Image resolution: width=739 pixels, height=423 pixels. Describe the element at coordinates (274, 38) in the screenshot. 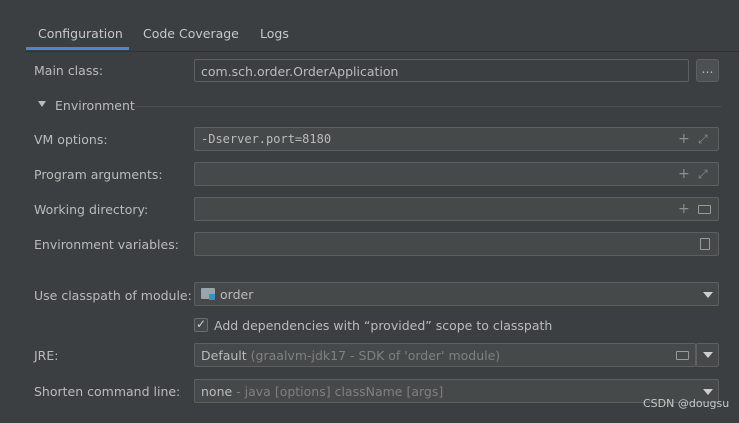

I see `tab-logs: Logs` at that location.